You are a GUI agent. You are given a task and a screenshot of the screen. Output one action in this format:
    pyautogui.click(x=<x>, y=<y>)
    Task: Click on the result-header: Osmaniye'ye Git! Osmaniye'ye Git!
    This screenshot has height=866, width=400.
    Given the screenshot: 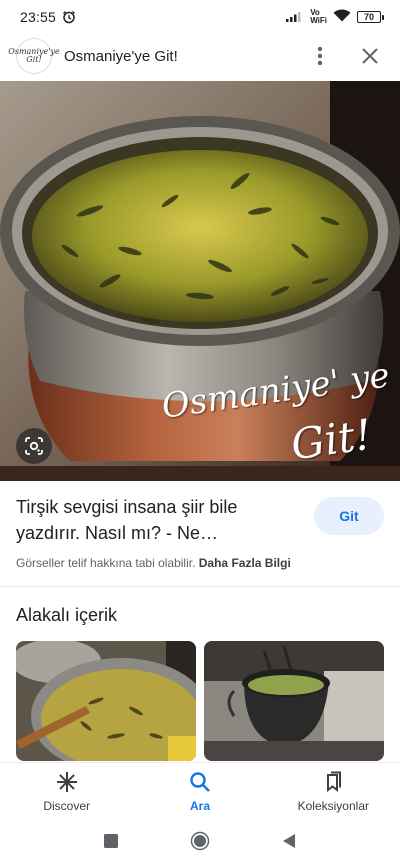 What is the action you would take?
    pyautogui.click(x=200, y=56)
    